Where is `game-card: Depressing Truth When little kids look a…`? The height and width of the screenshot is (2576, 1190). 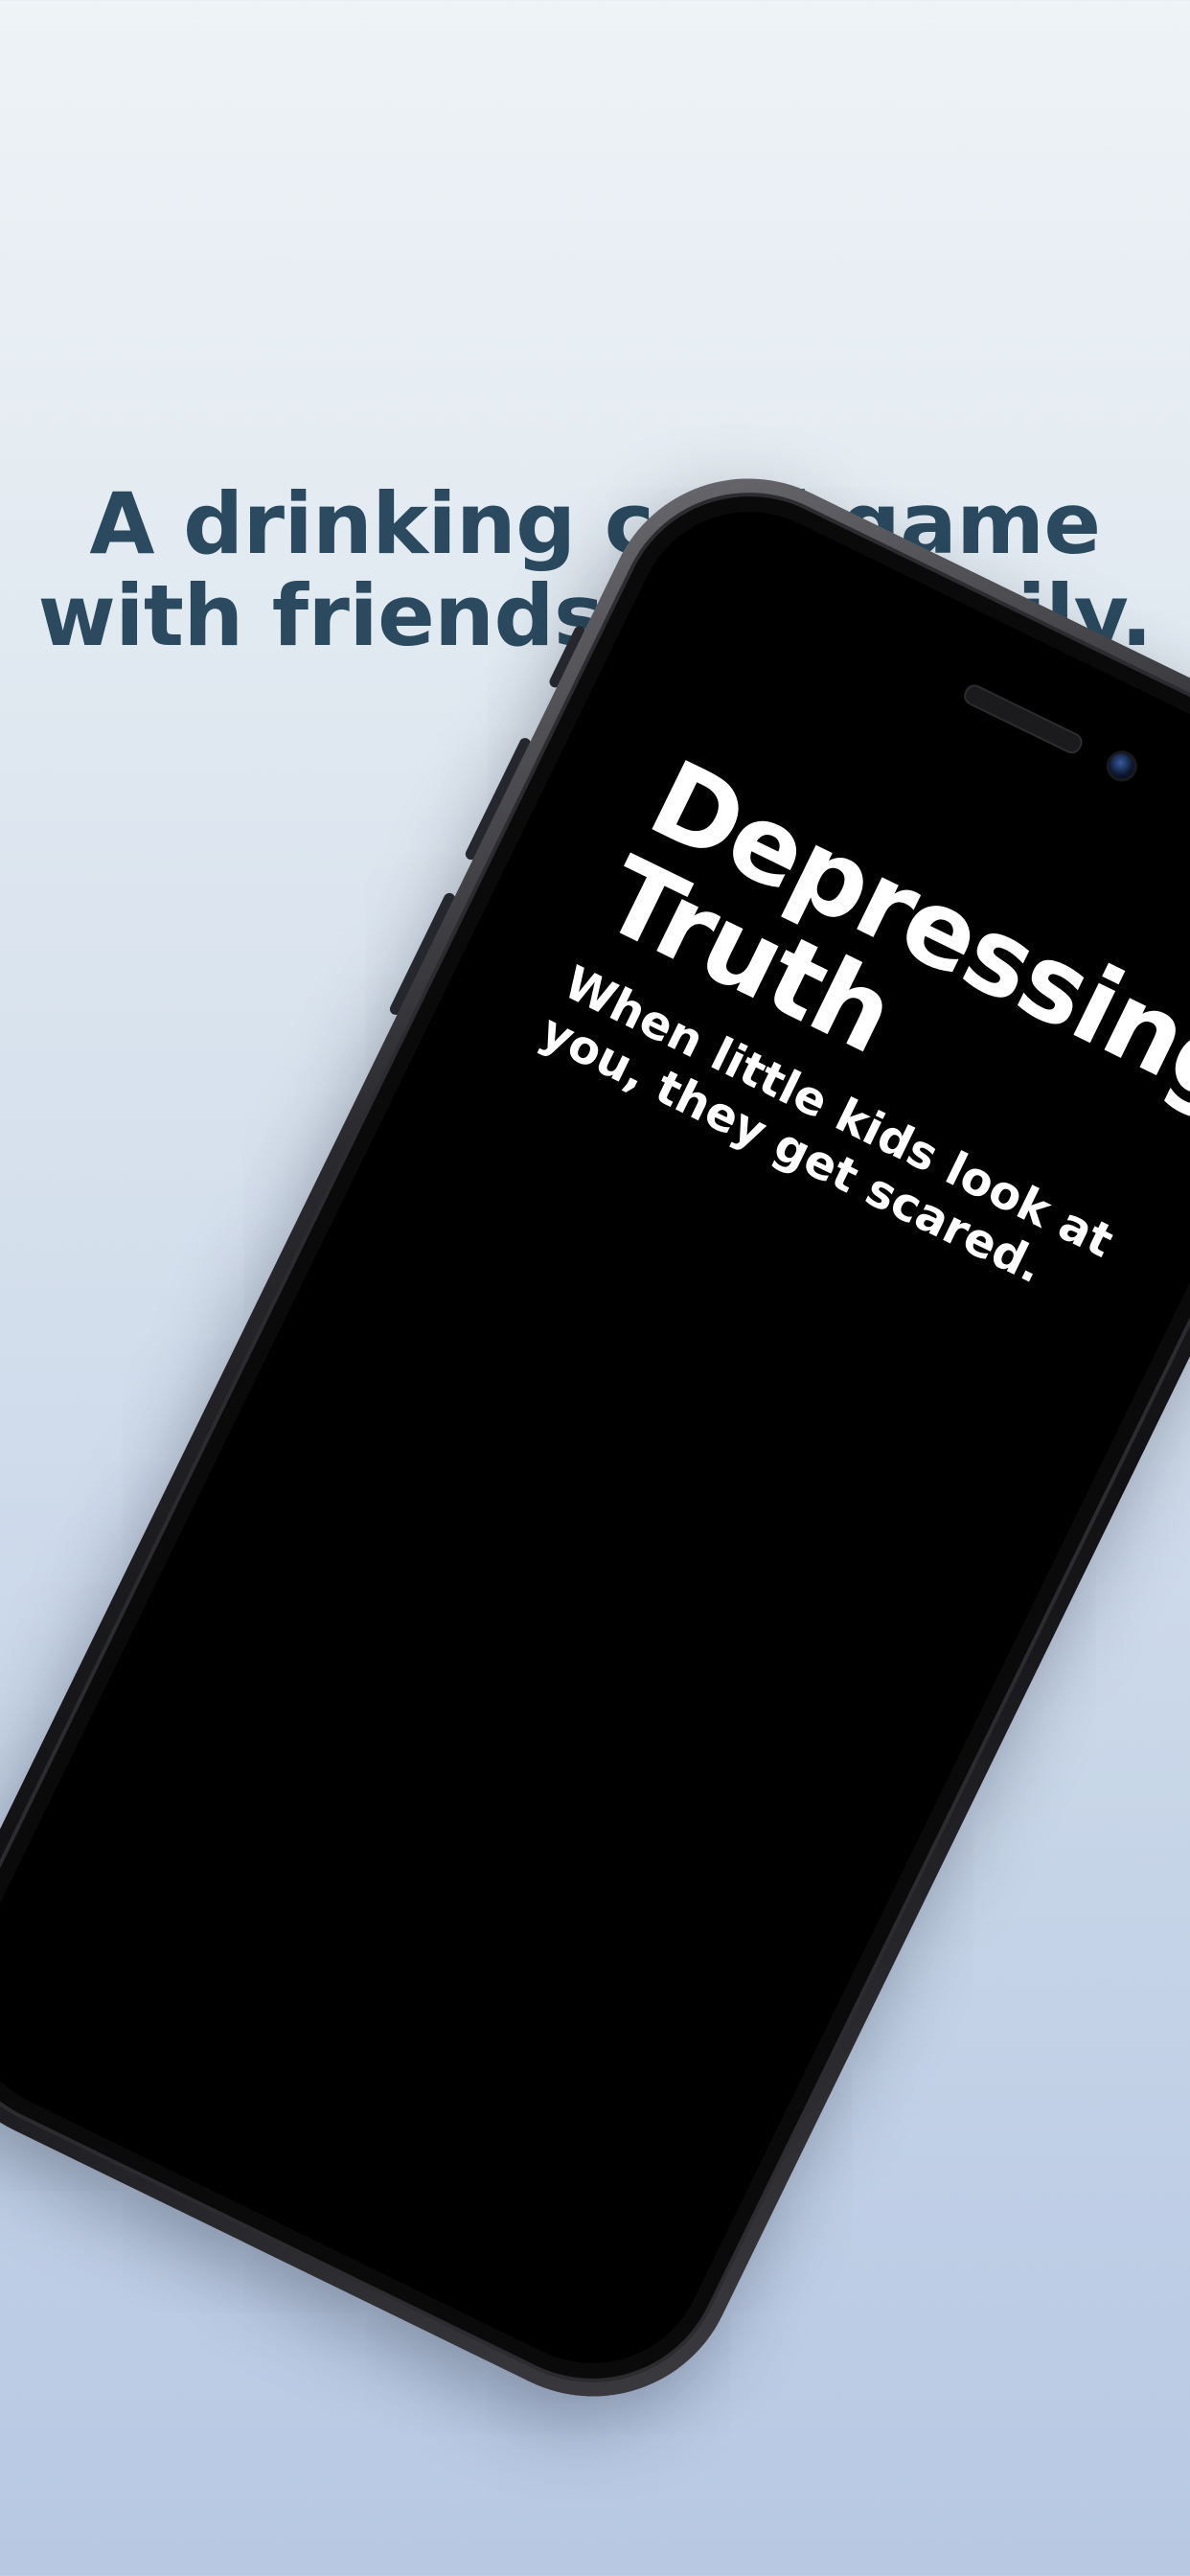
game-card: Depressing Truth When little kids look a… is located at coordinates (862, 1045).